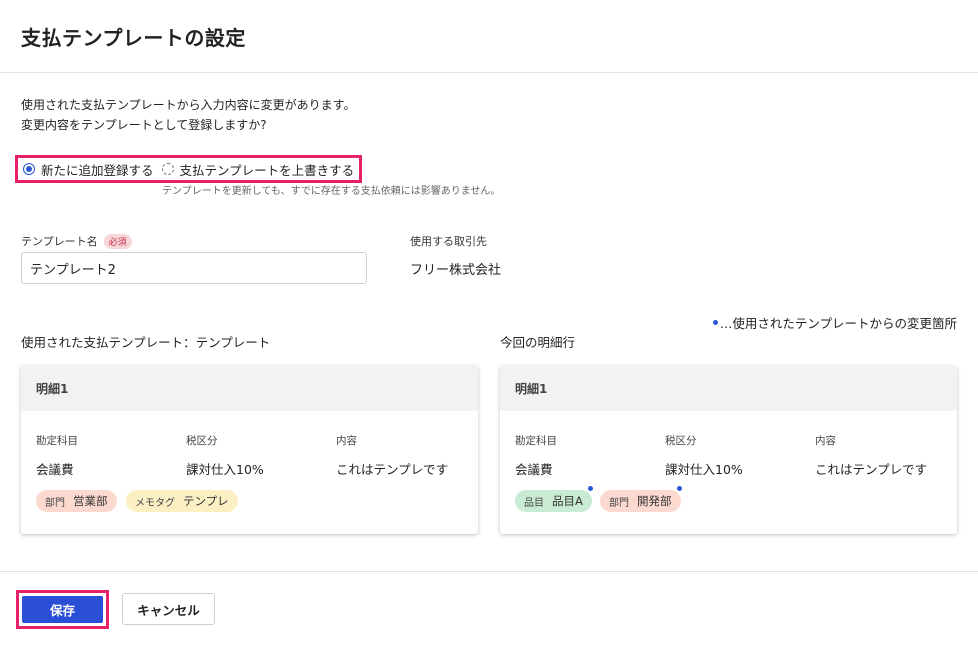 This screenshot has width=978, height=646. What do you see at coordinates (168, 609) in the screenshot?
I see `cancel-button: キャンセル` at bounding box center [168, 609].